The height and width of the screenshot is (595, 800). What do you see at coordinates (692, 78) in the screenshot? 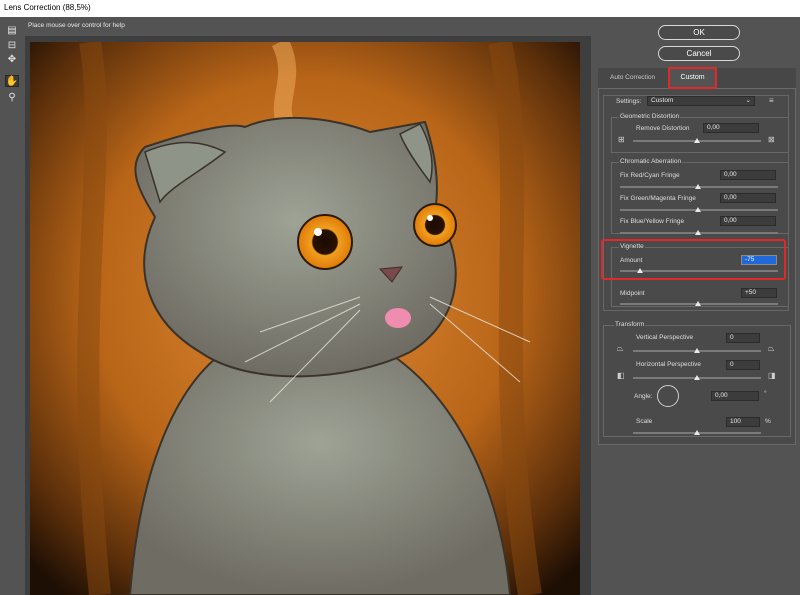
I see `tab-custom: Custom` at bounding box center [692, 78].